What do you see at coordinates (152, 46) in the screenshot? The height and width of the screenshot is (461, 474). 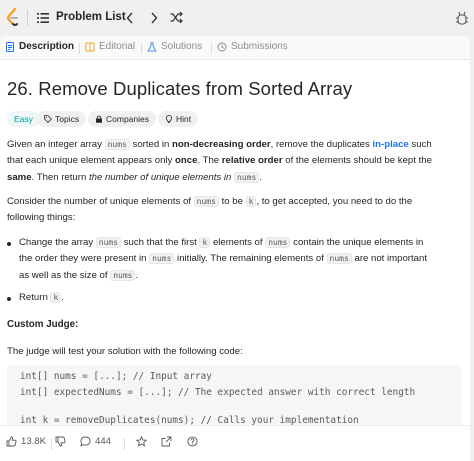 I see `flask-icon` at bounding box center [152, 46].